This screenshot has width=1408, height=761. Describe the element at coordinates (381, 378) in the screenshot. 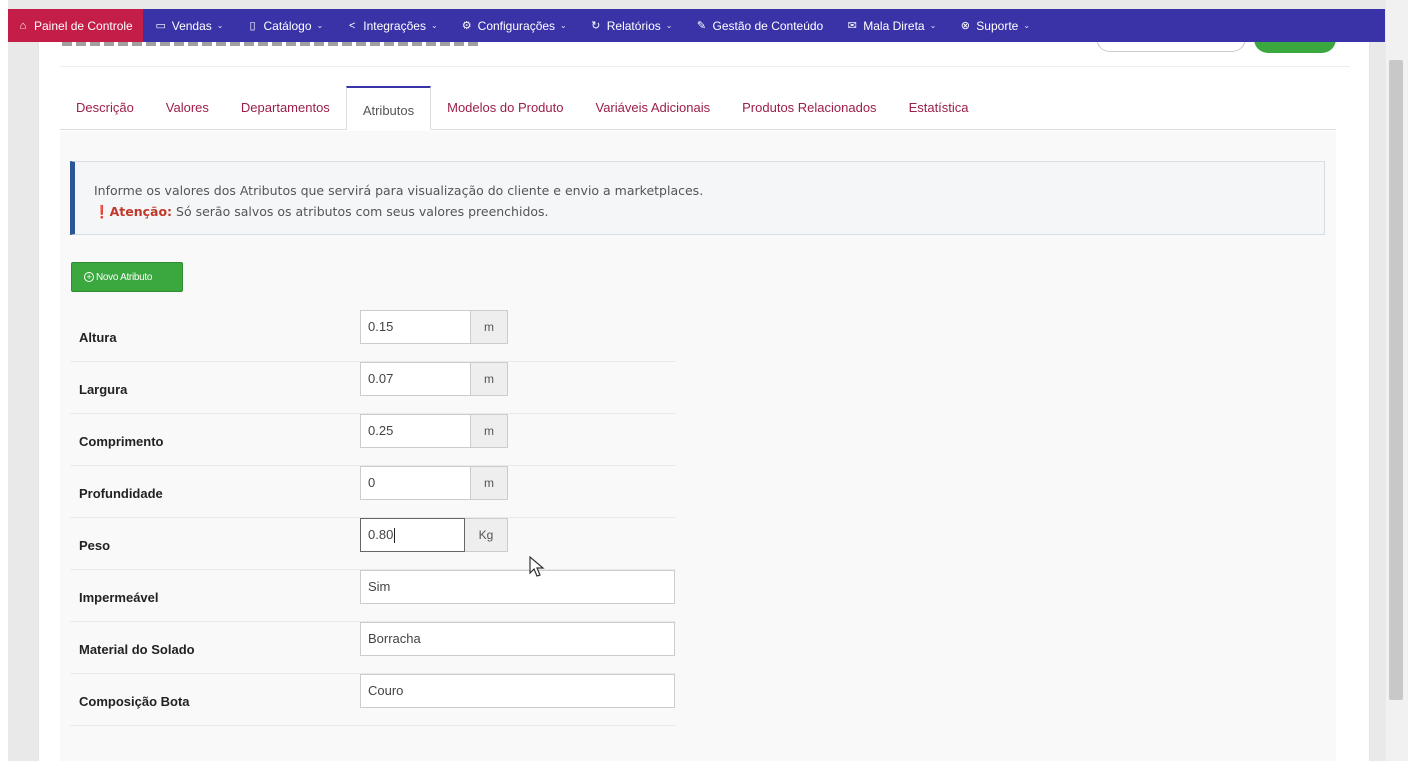

I see `attribute-value: 0.07` at that location.